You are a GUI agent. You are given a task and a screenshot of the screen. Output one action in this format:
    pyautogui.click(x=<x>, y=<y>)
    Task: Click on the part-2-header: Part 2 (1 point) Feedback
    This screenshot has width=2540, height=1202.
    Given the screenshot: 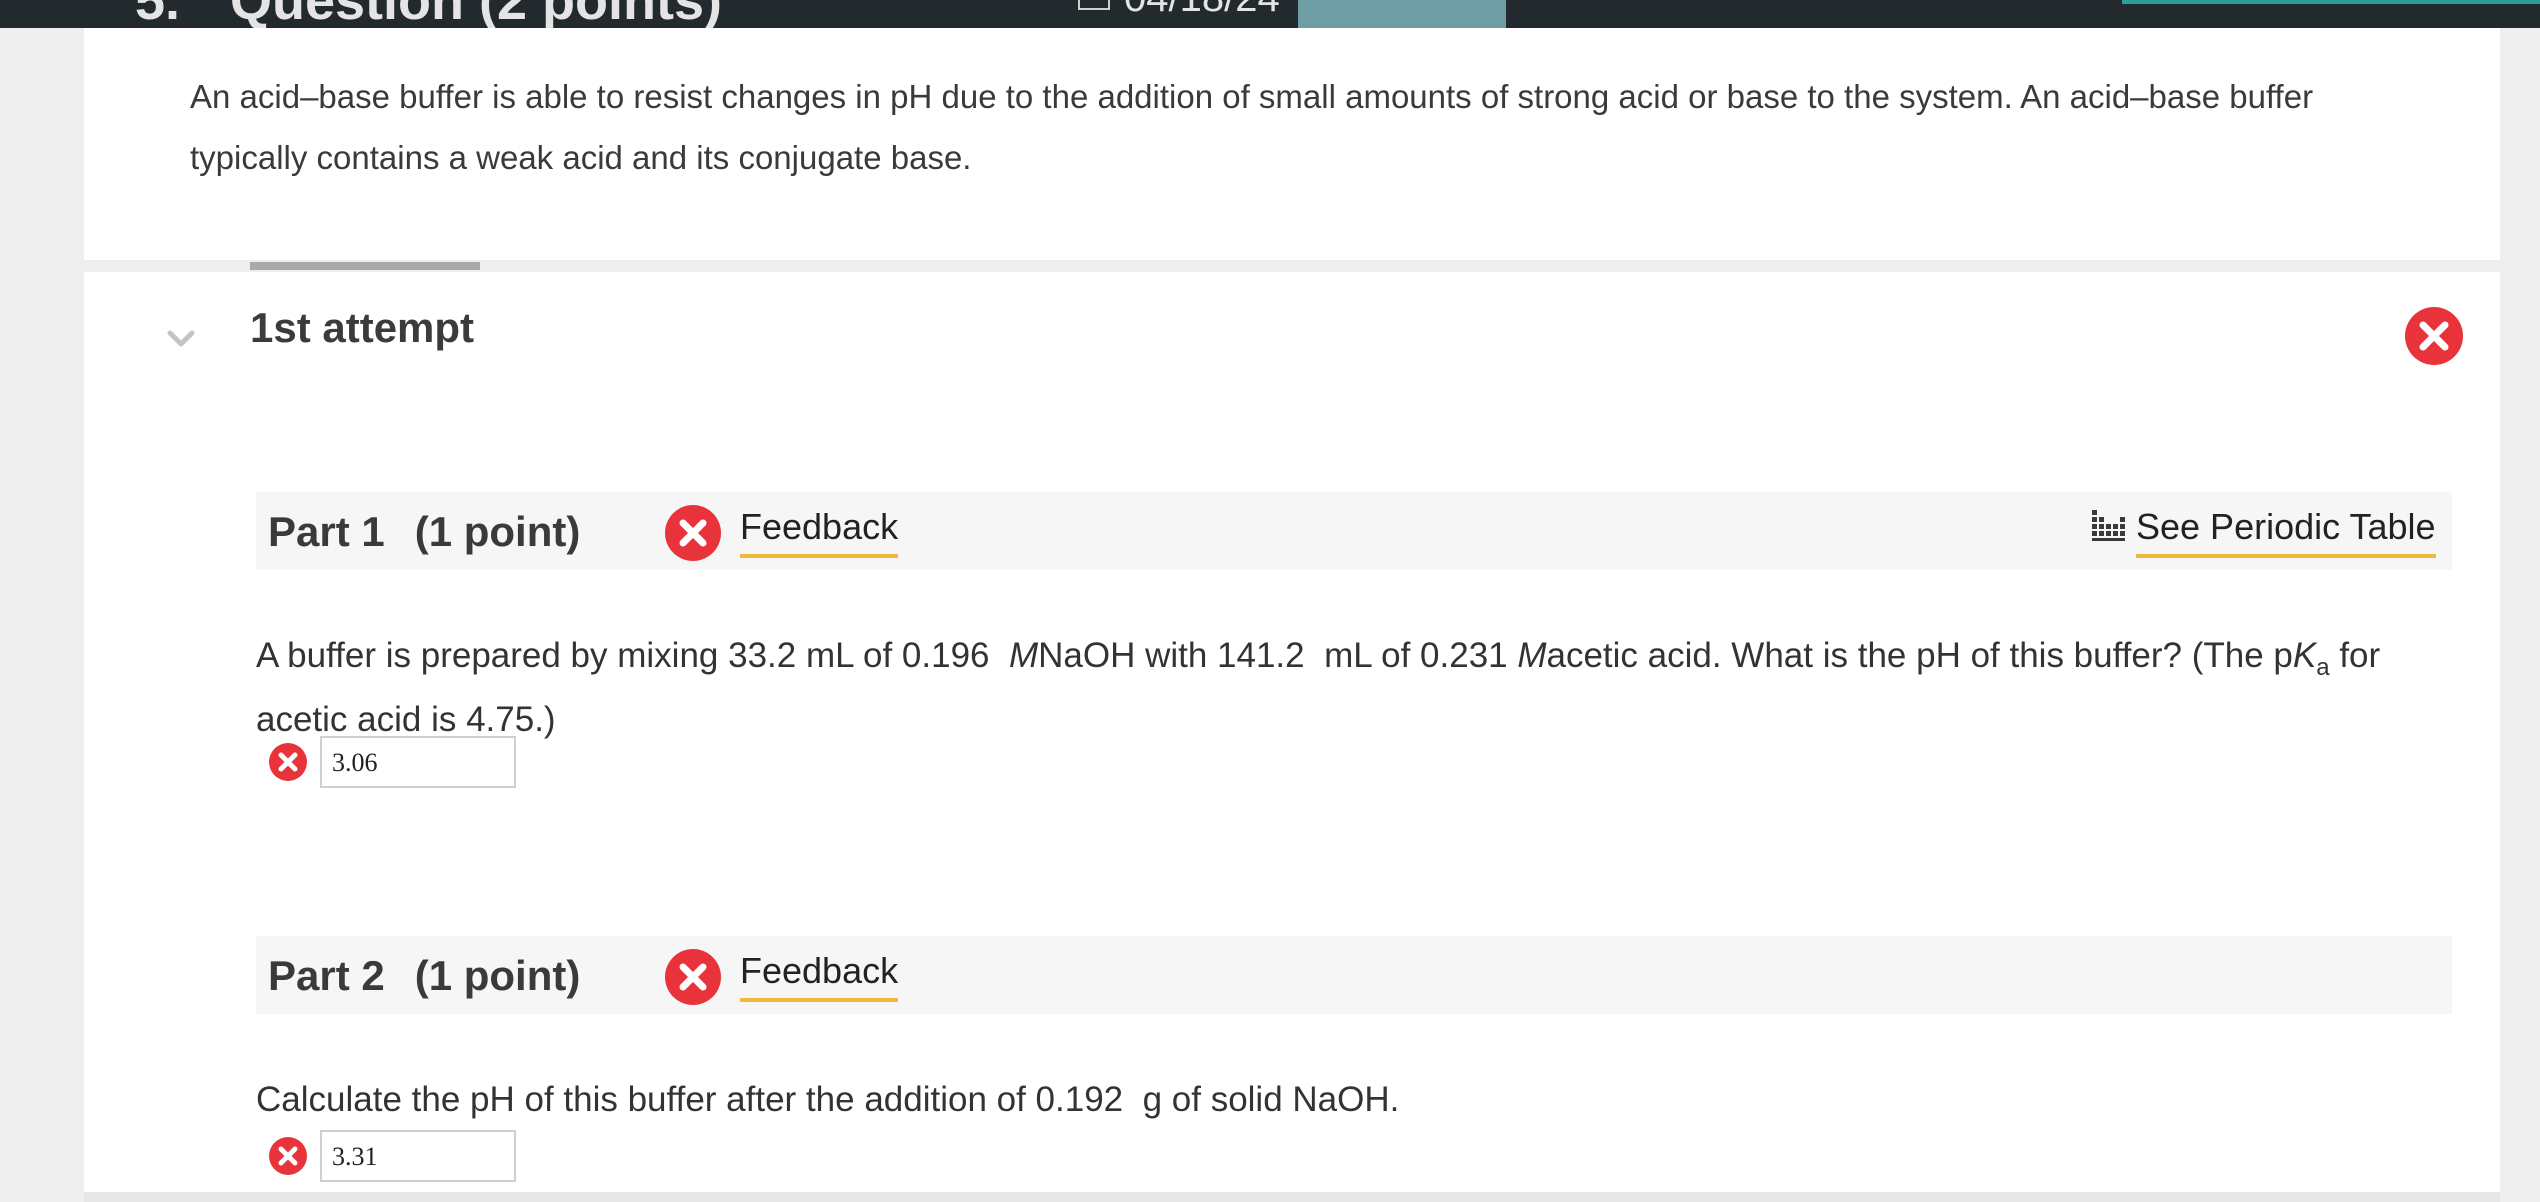 What is the action you would take?
    pyautogui.click(x=1354, y=975)
    